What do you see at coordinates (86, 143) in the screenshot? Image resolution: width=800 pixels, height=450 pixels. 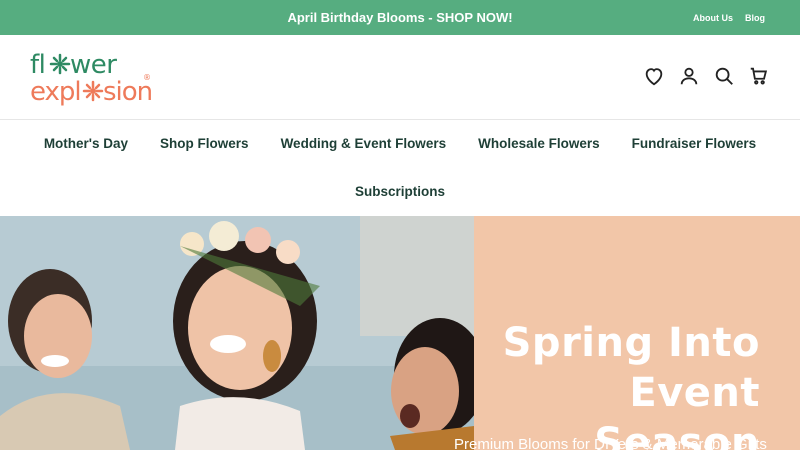 I see `nav-item-mothers-day: Mother's Day` at bounding box center [86, 143].